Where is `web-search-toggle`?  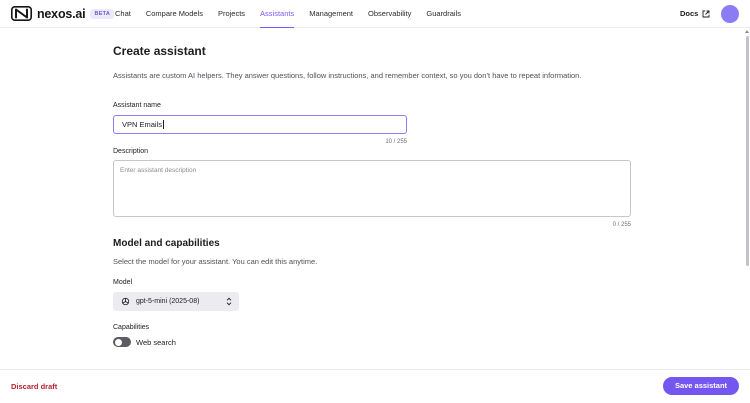 web-search-toggle is located at coordinates (122, 342).